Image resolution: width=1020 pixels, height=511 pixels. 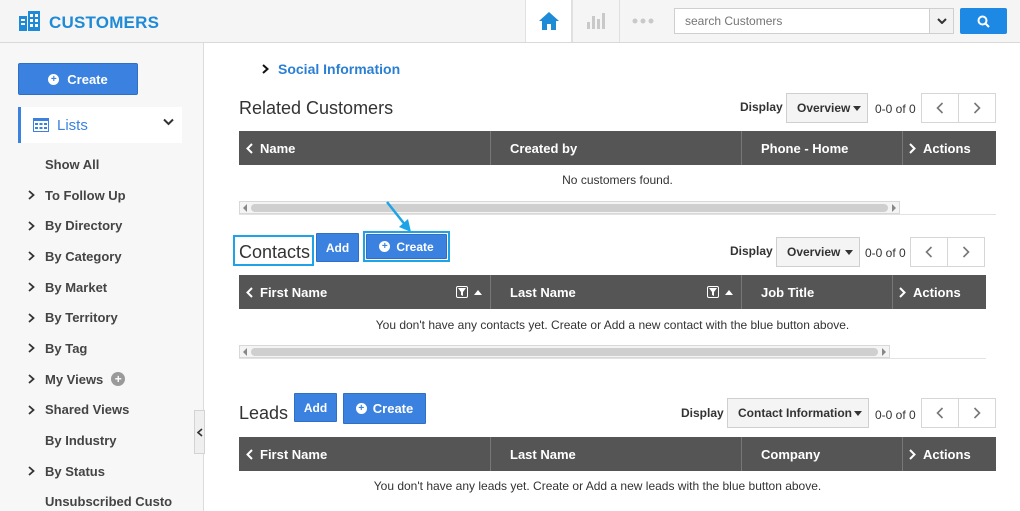 I want to click on sidebar-item-unsubscribed-custo: Unsubscribed Custo, so click(x=113, y=499).